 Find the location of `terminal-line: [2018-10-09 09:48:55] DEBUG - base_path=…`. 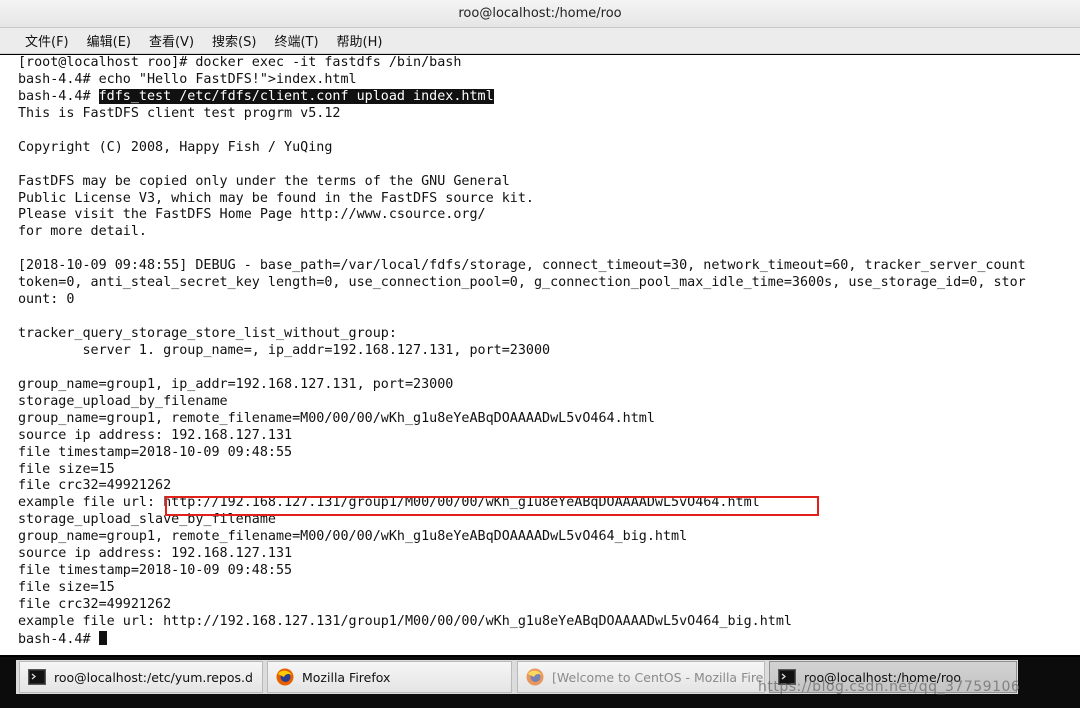

terminal-line: [2018-10-09 09:48:55] DEBUG - base_path=… is located at coordinates (522, 266).